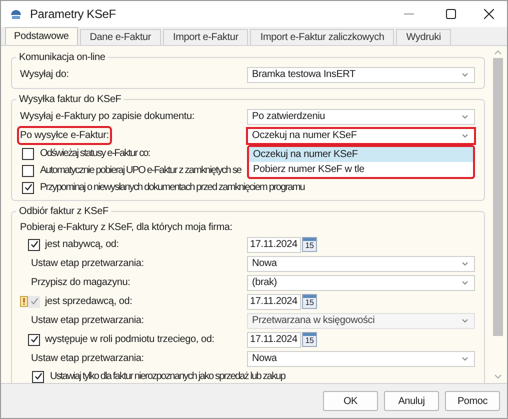 This screenshot has height=419, width=508. Describe the element at coordinates (361, 154) in the screenshot. I see `dropdown-option: Oczekuj na numer KSeF` at that location.